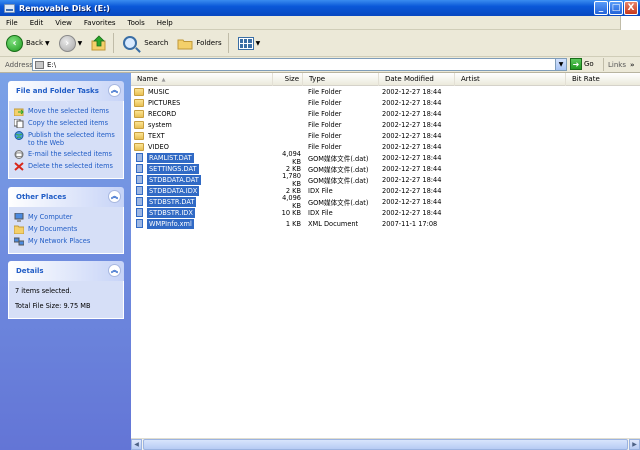  I want to click on file-row: RECORD File Folder 2002-12-27 18:44, so click(385, 113).